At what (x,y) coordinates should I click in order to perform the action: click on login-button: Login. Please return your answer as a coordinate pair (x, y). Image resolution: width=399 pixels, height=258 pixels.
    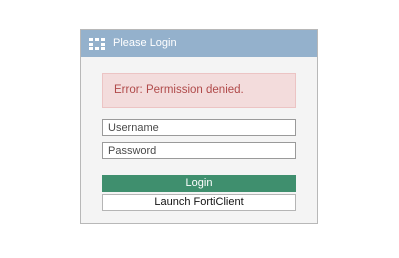
    Looking at the image, I should click on (199, 183).